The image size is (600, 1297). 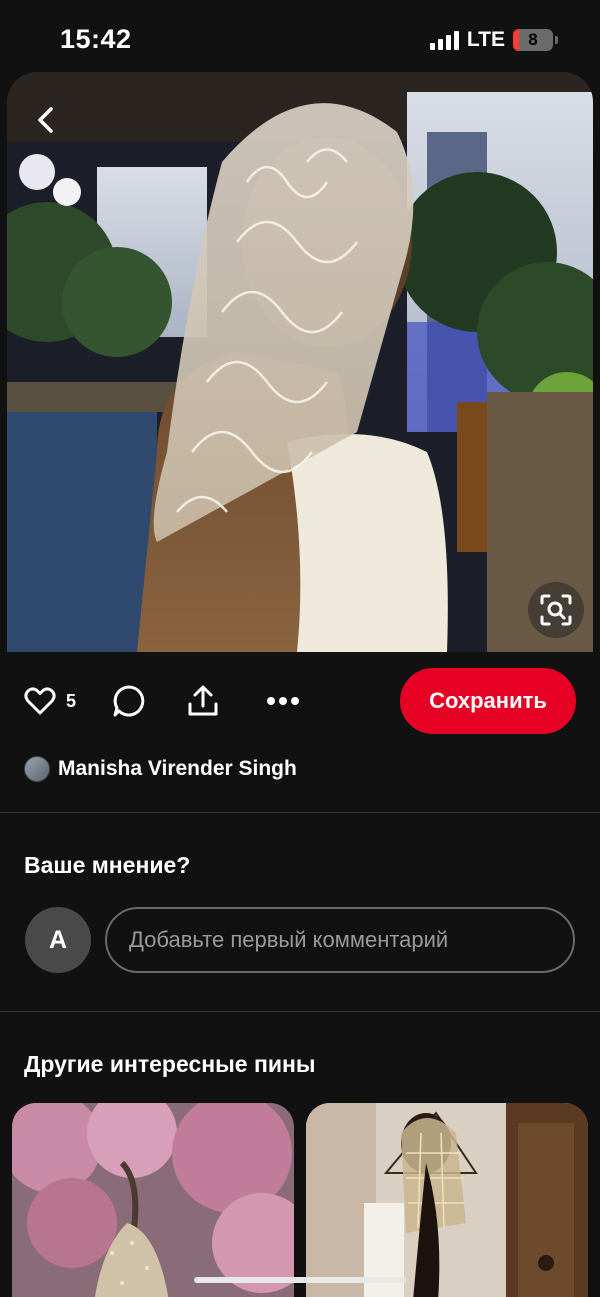 I want to click on share-icon, so click(x=203, y=700).